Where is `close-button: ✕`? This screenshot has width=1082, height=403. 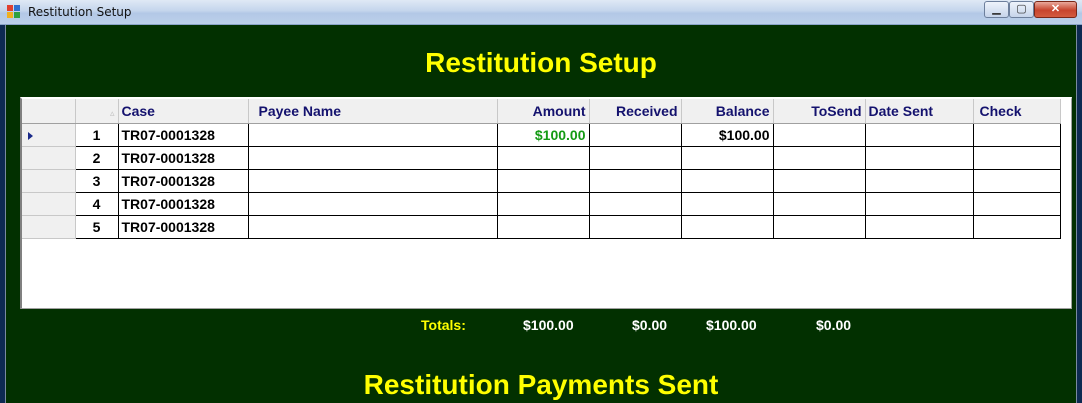
close-button: ✕ is located at coordinates (1055, 9).